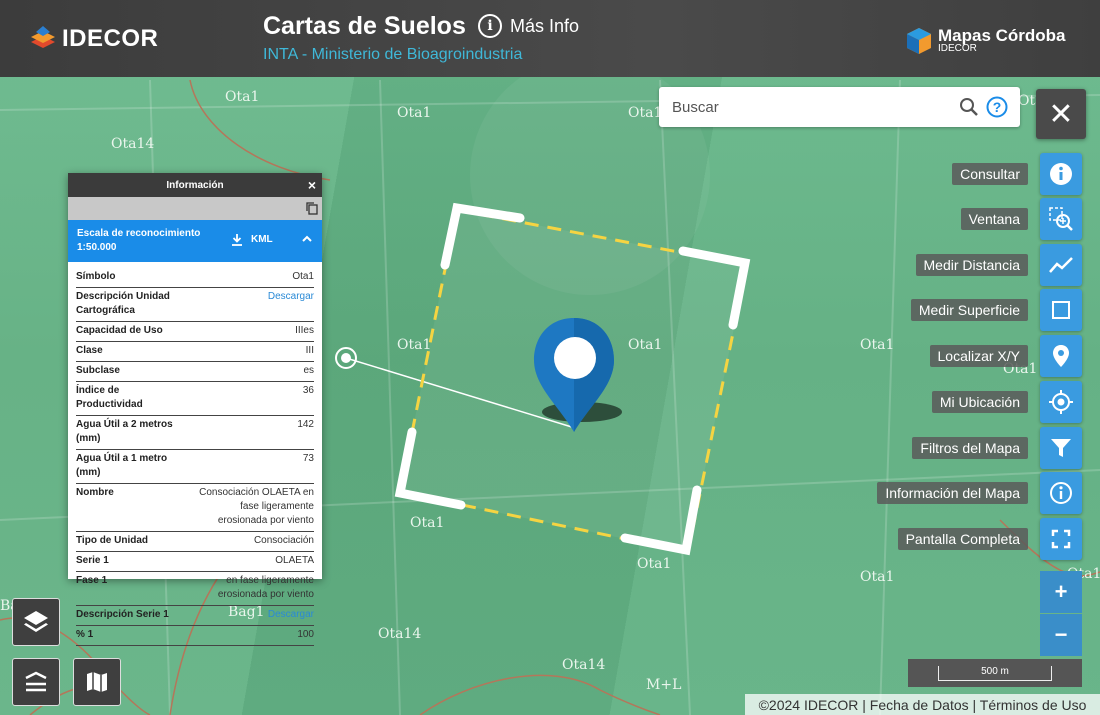 The width and height of the screenshot is (1100, 715). I want to click on partner-subtitle: IDECOR, so click(957, 48).